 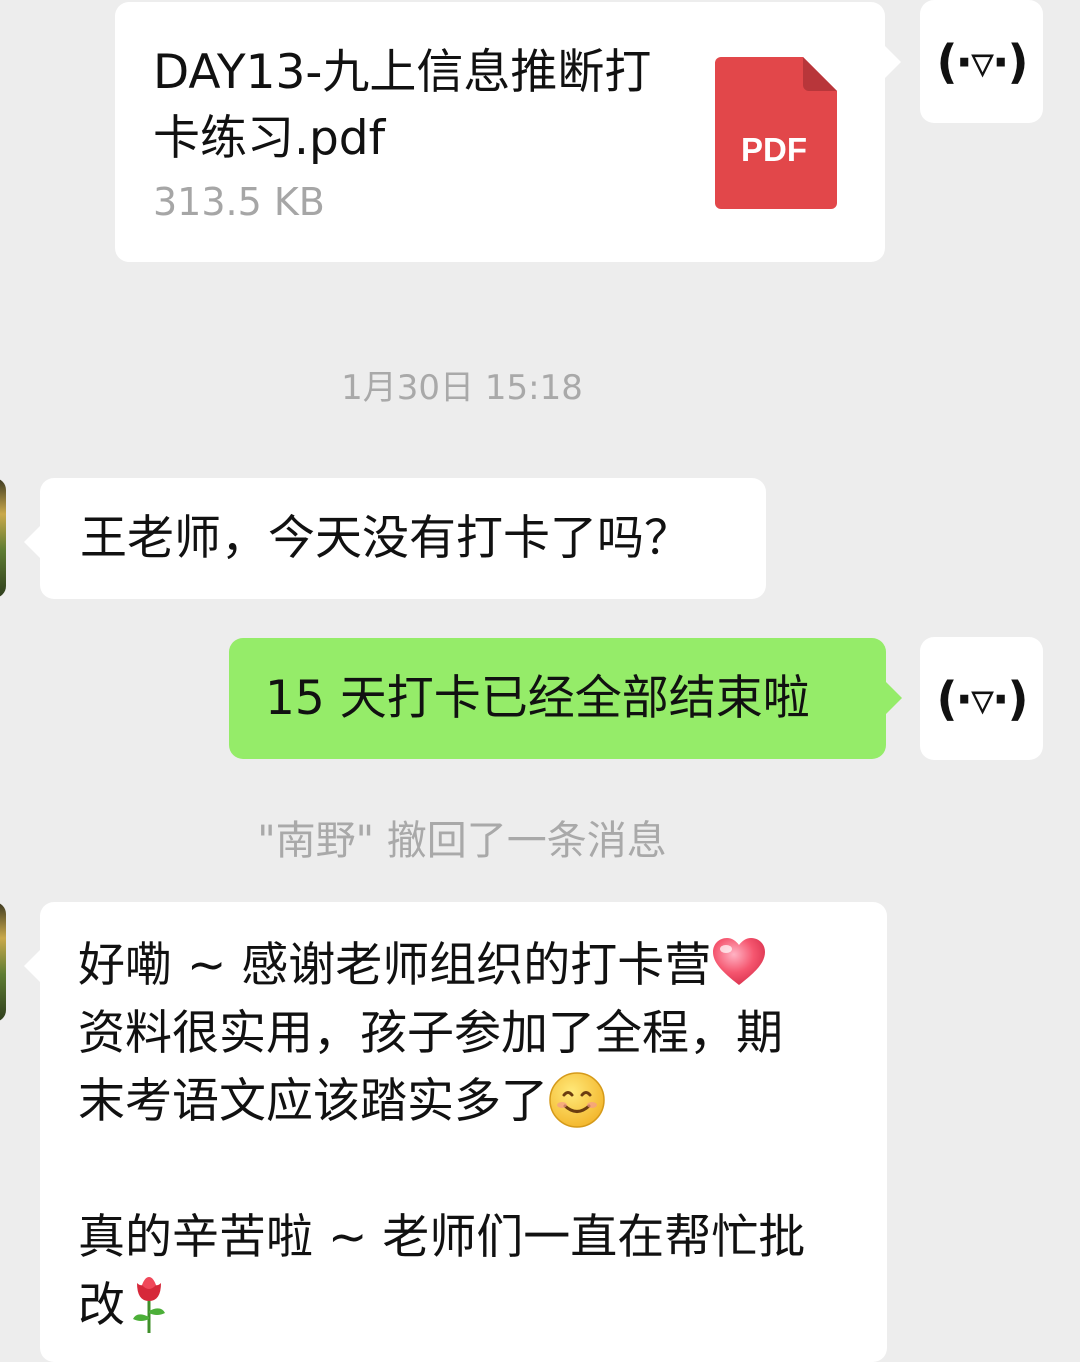 What do you see at coordinates (462, 388) in the screenshot?
I see `chat-timestamp: 1月30日 15:18` at bounding box center [462, 388].